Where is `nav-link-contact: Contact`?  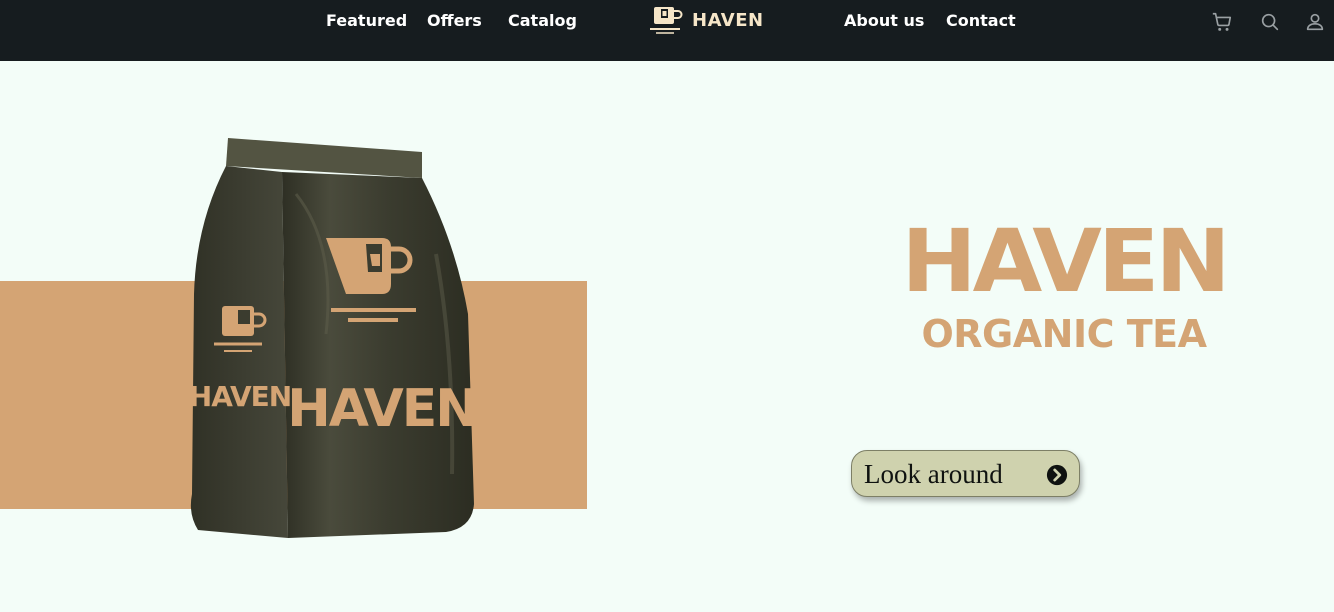 nav-link-contact: Contact is located at coordinates (981, 20).